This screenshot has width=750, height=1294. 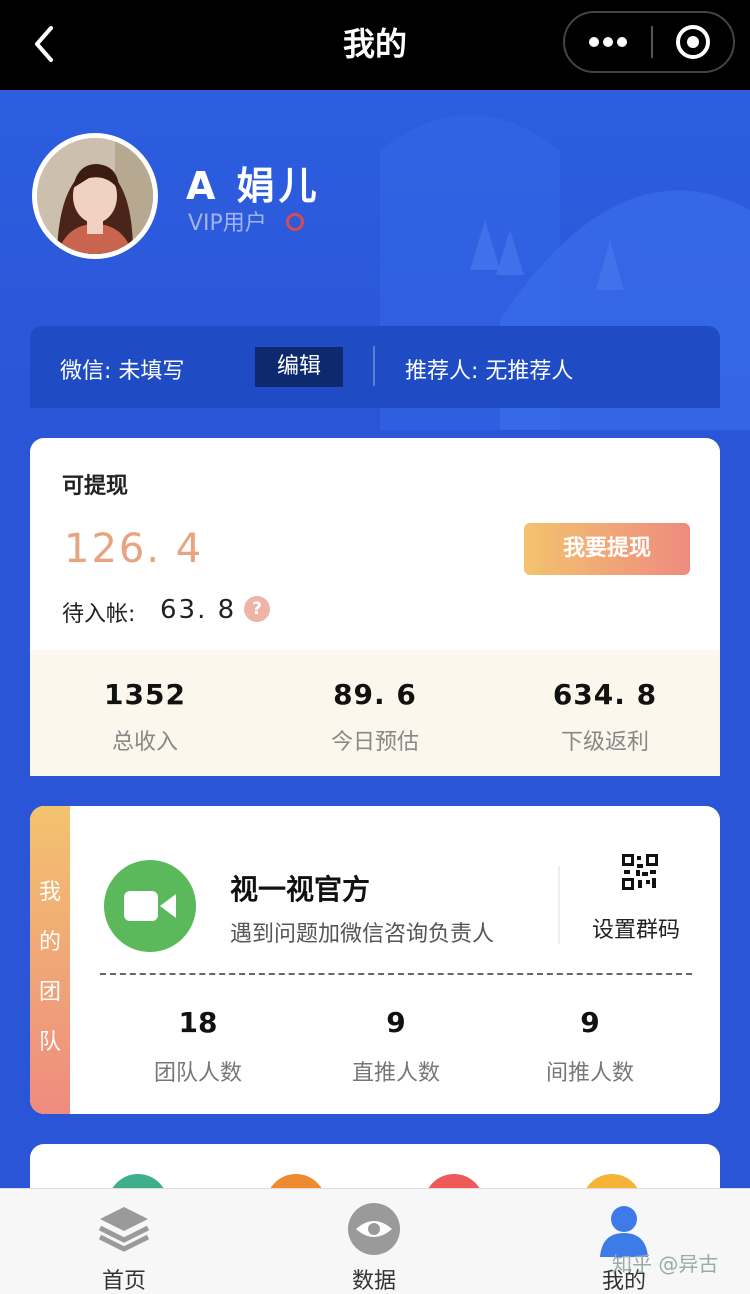 I want to click on team-stat-value: 18, so click(x=198, y=1022).